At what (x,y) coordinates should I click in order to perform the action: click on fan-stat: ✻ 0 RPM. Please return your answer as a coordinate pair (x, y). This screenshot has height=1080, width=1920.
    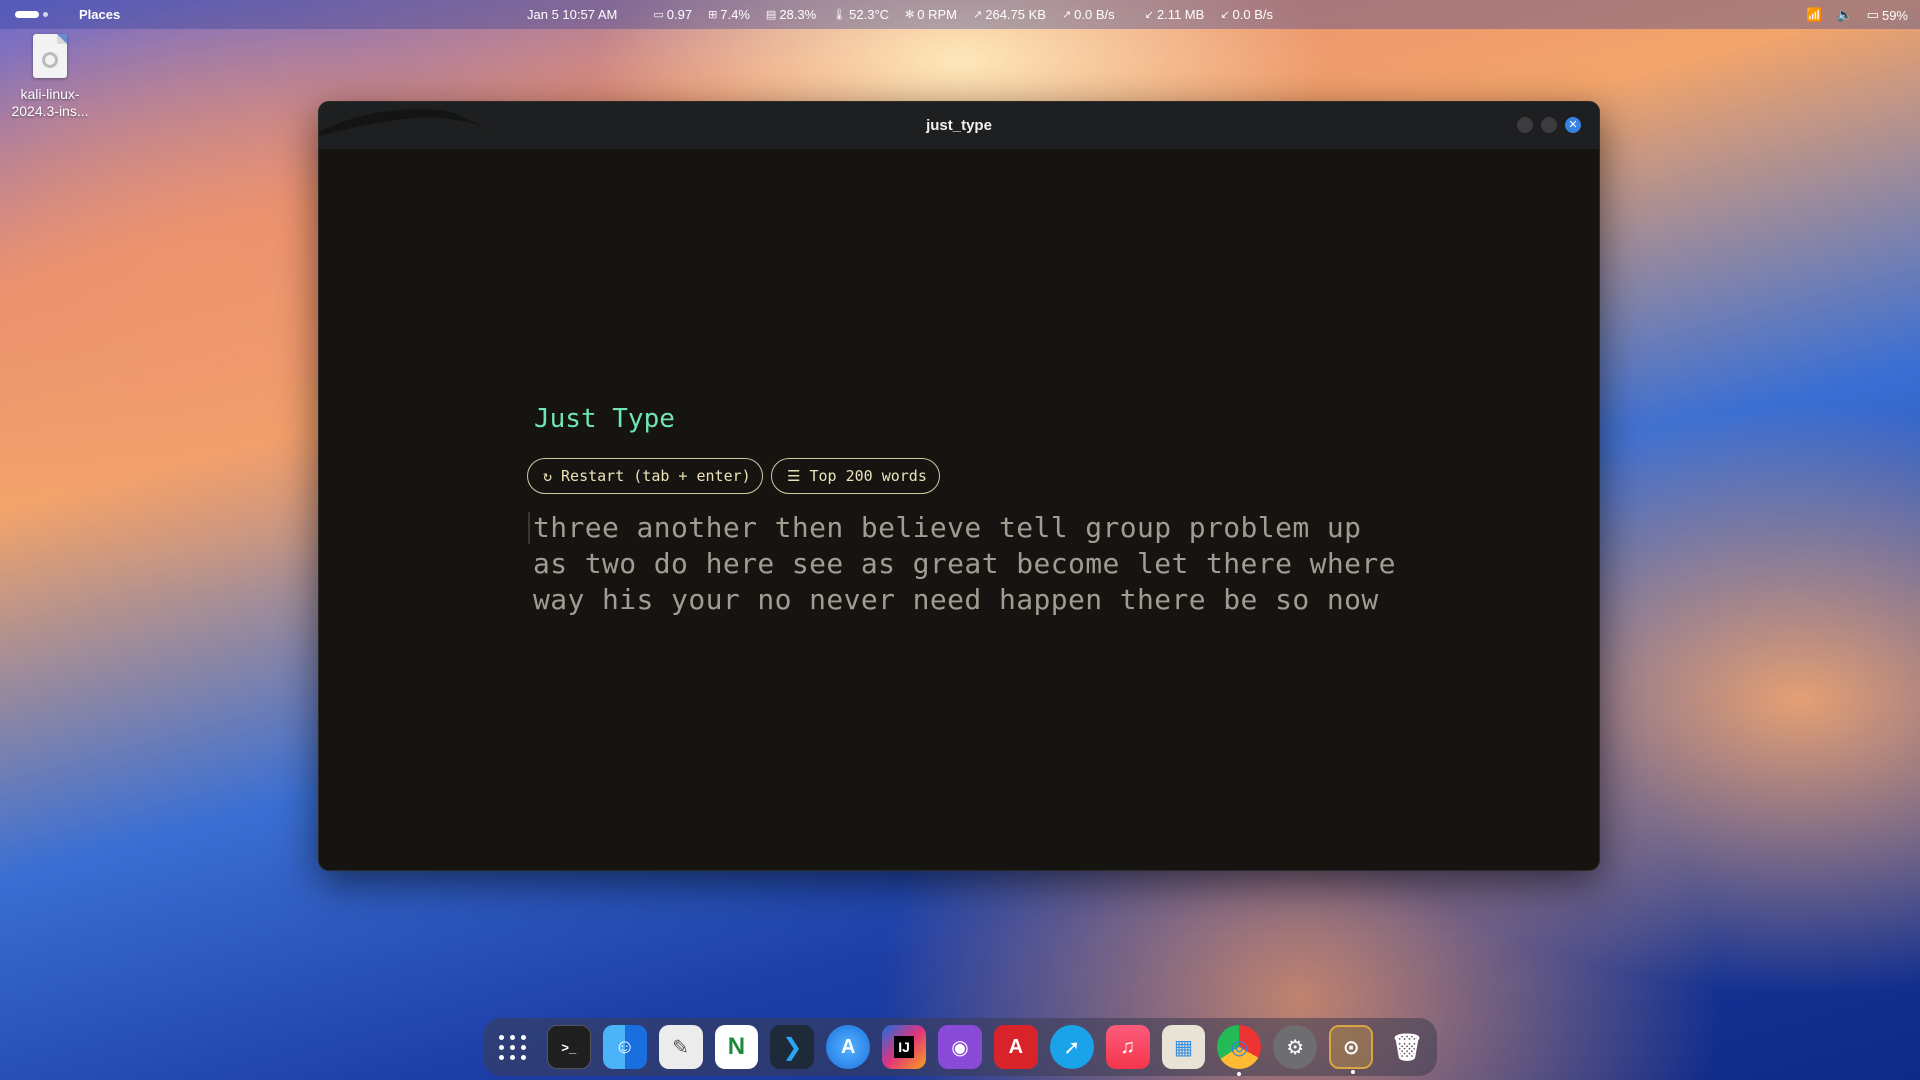
    Looking at the image, I should click on (931, 14).